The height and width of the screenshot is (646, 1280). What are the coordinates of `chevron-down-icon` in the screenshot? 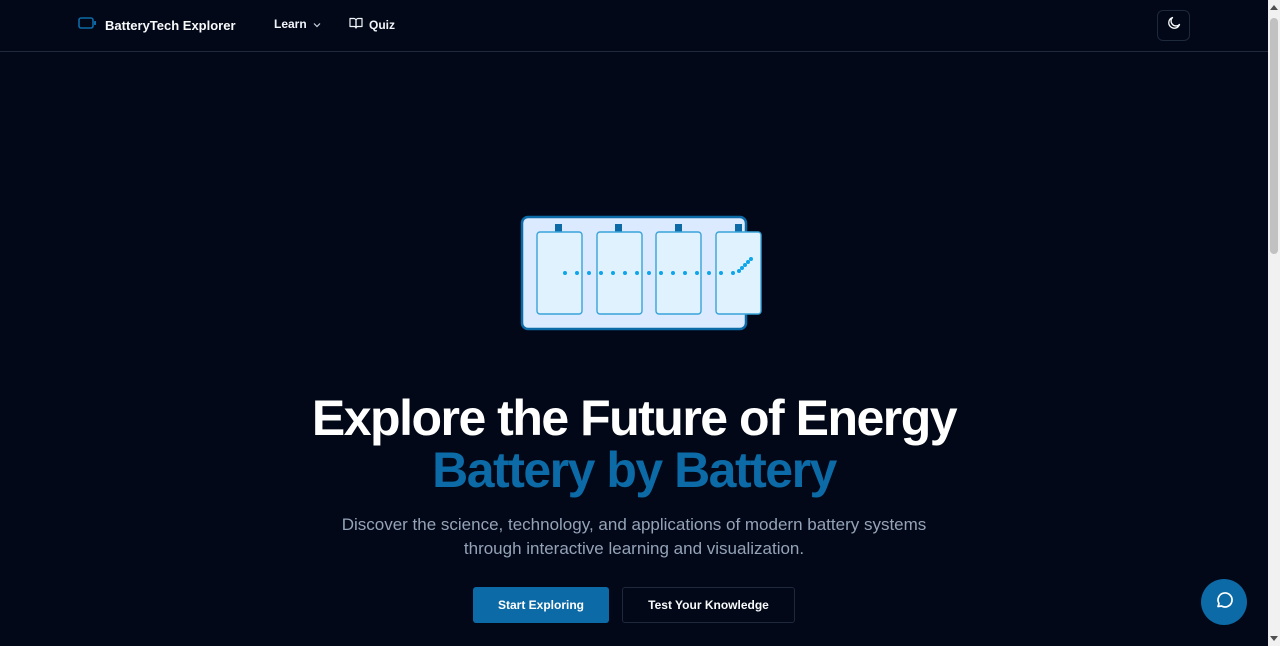 It's located at (317, 24).